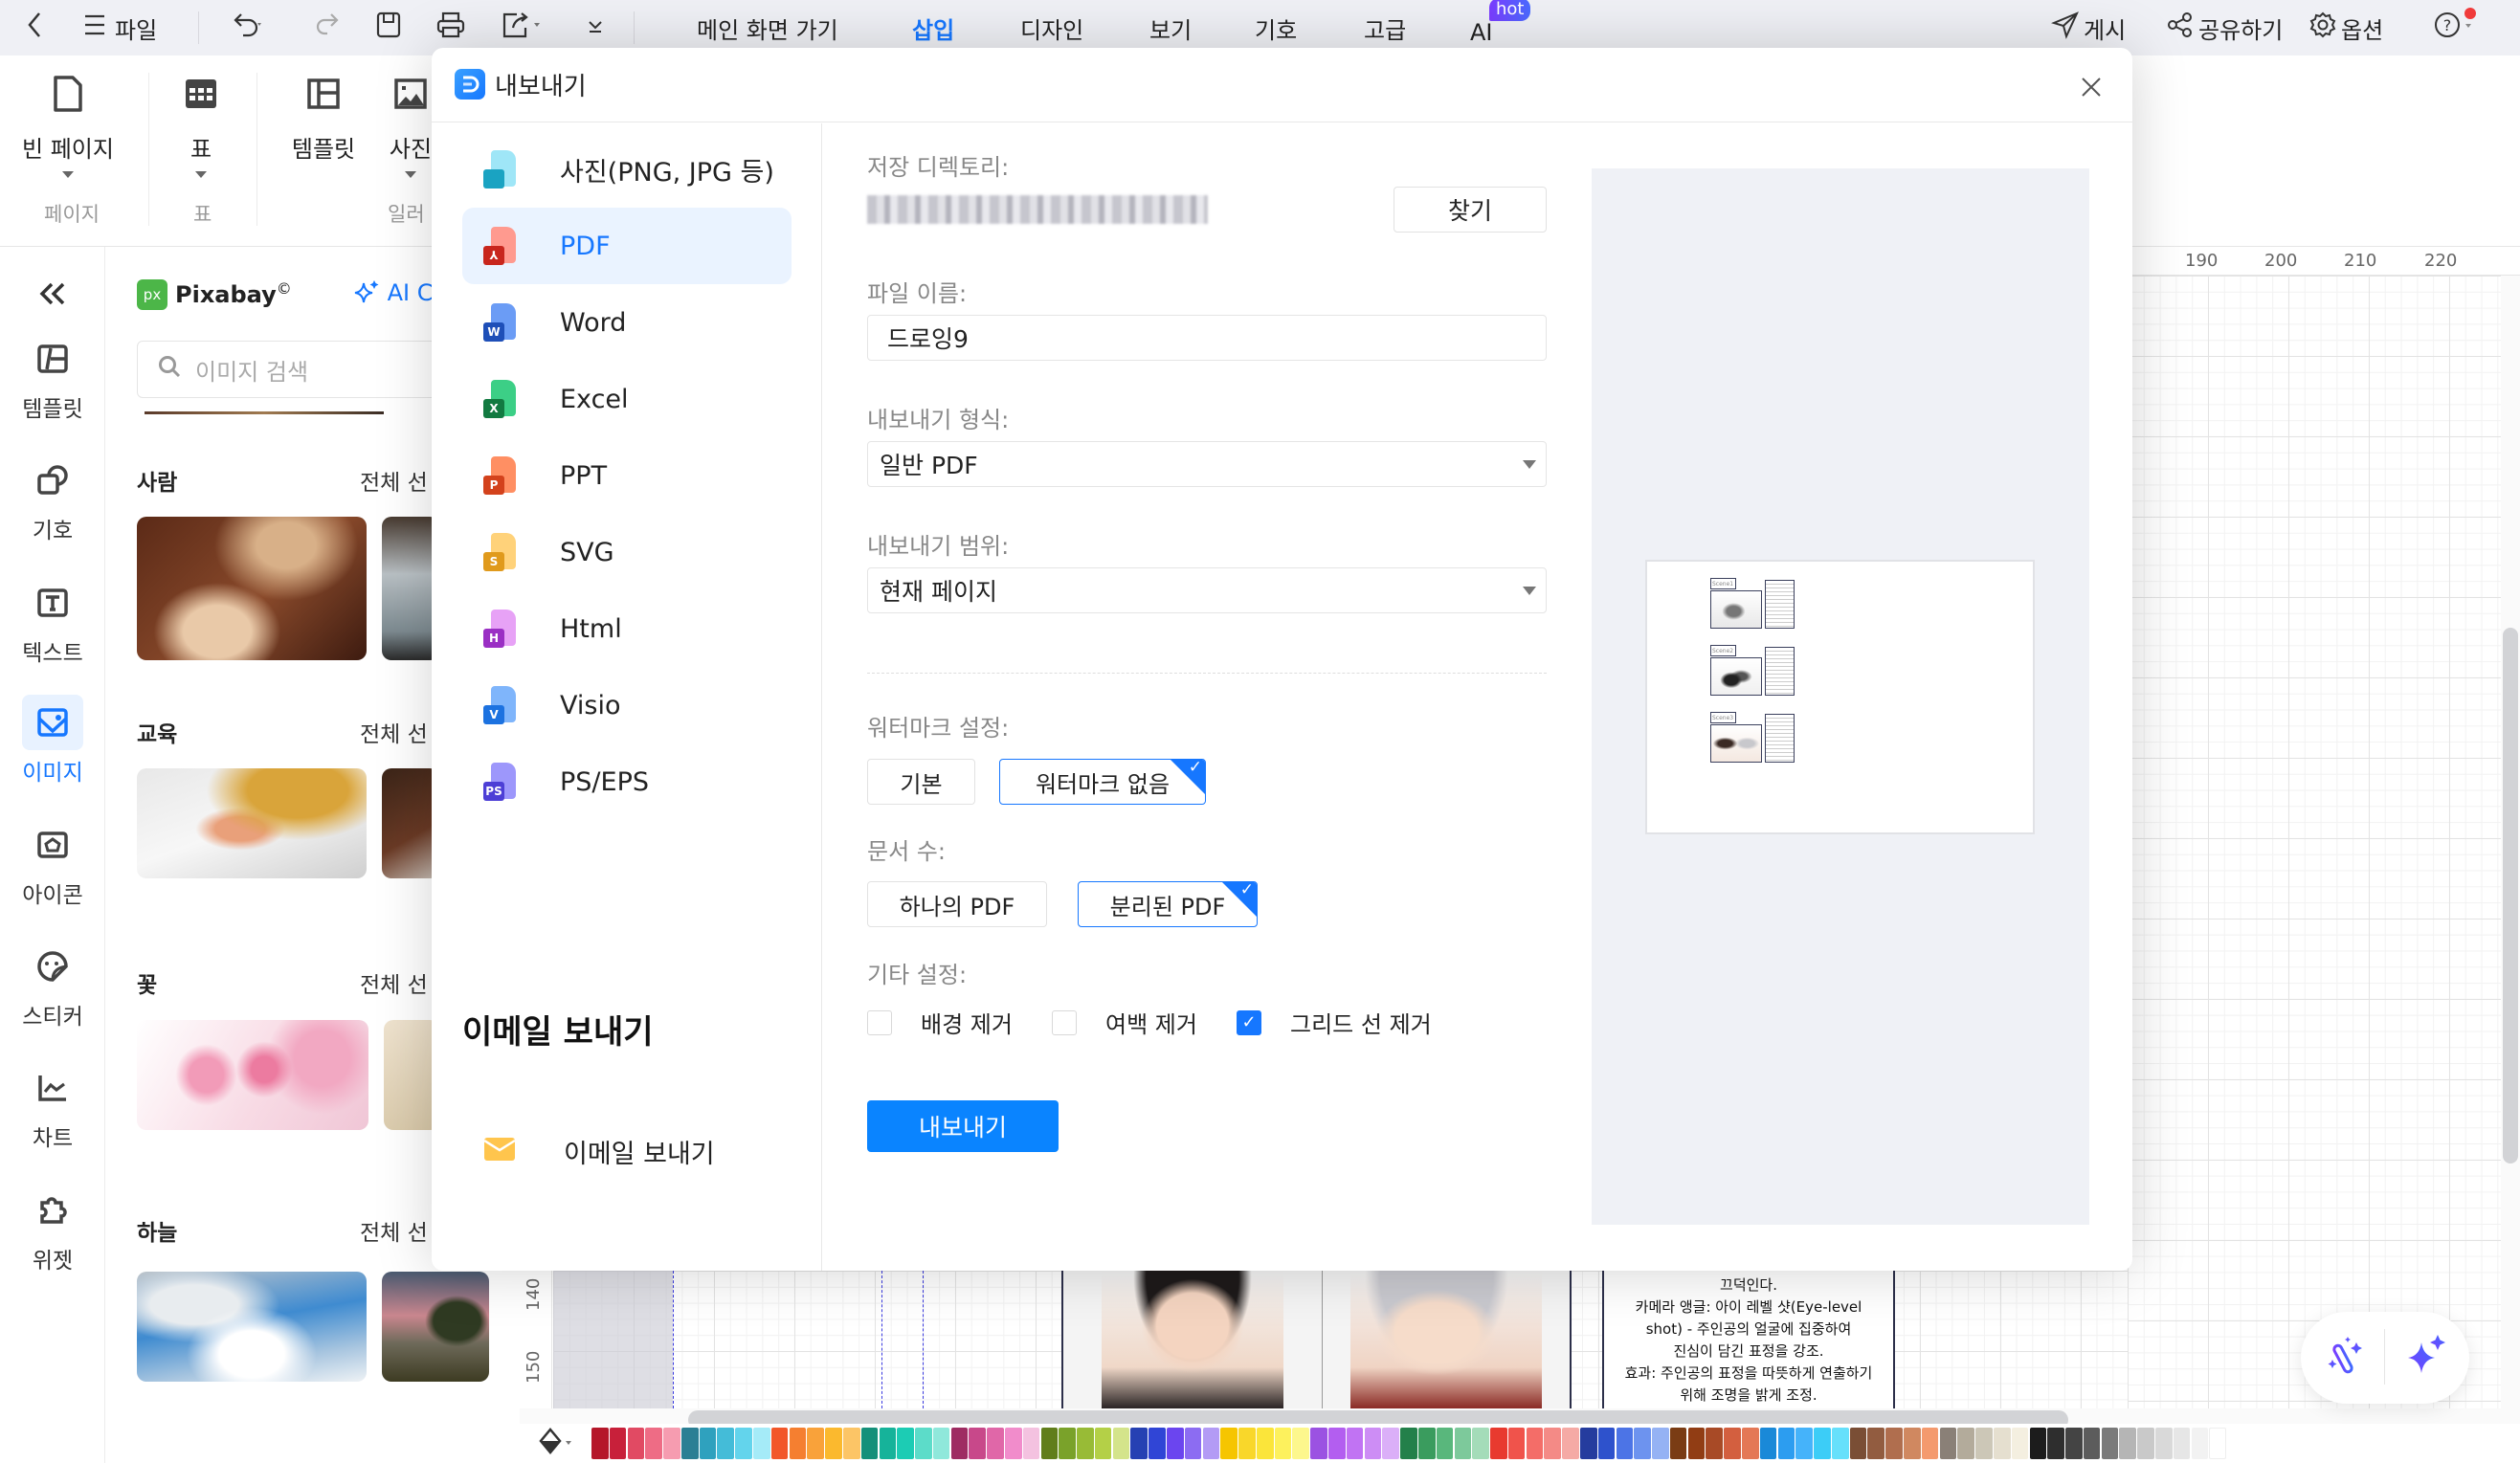  I want to click on sidebar-item-icons: 아이콘, so click(52, 863).